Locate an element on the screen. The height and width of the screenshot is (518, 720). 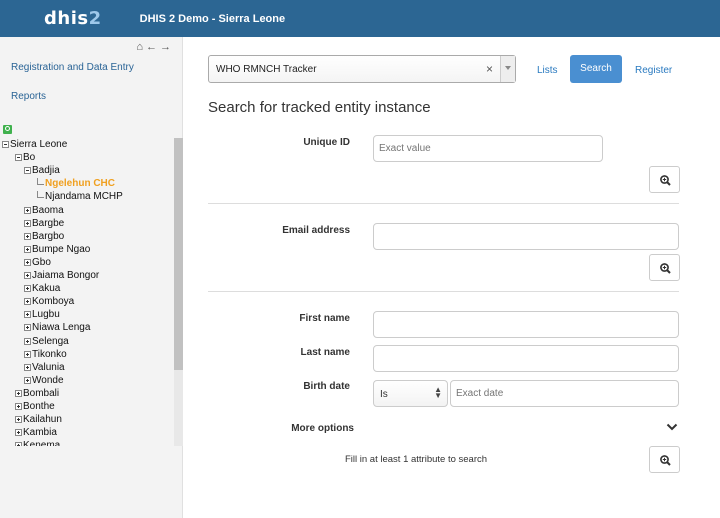
tree-item: Lugbu is located at coordinates (42, 314).